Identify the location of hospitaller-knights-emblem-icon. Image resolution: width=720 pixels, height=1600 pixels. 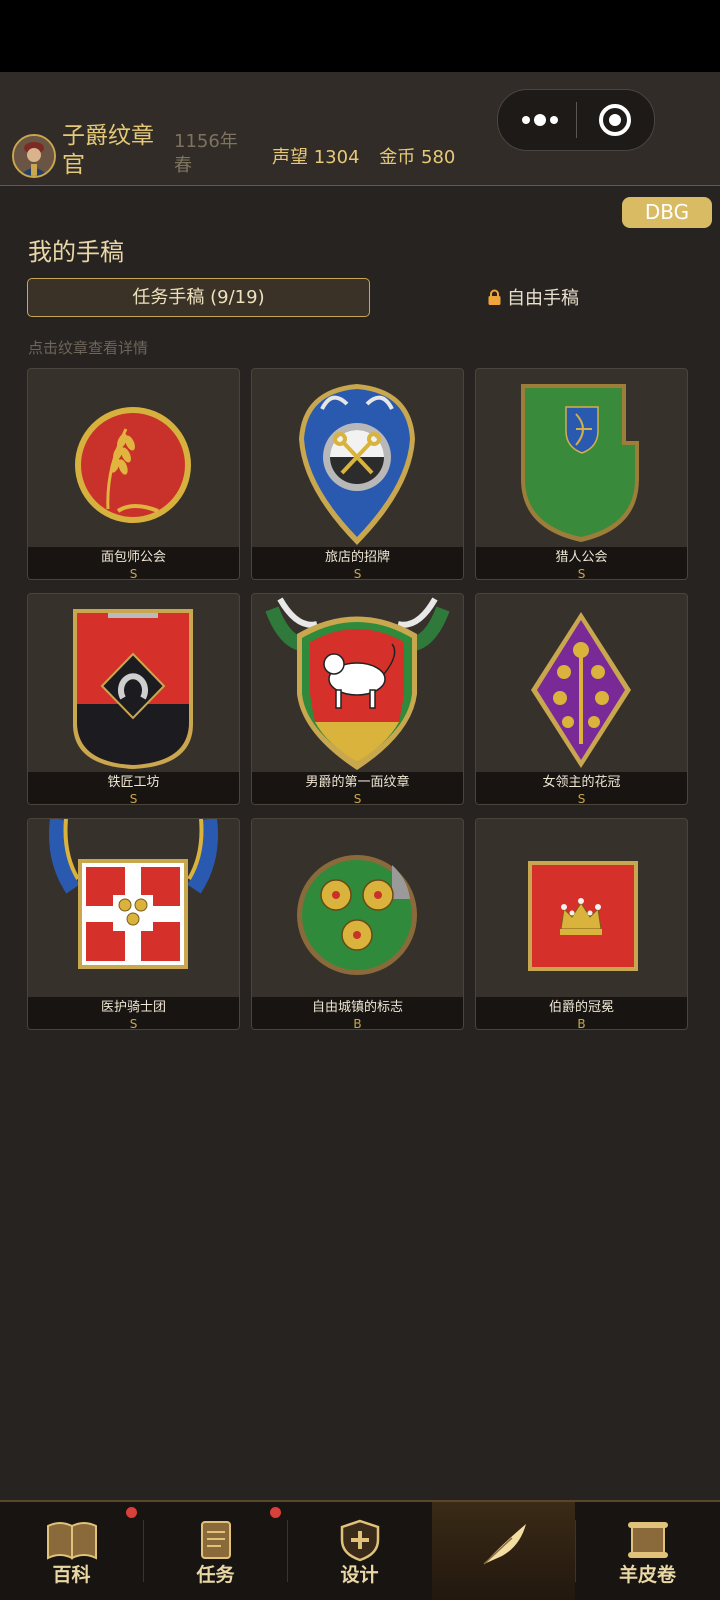
(133, 894).